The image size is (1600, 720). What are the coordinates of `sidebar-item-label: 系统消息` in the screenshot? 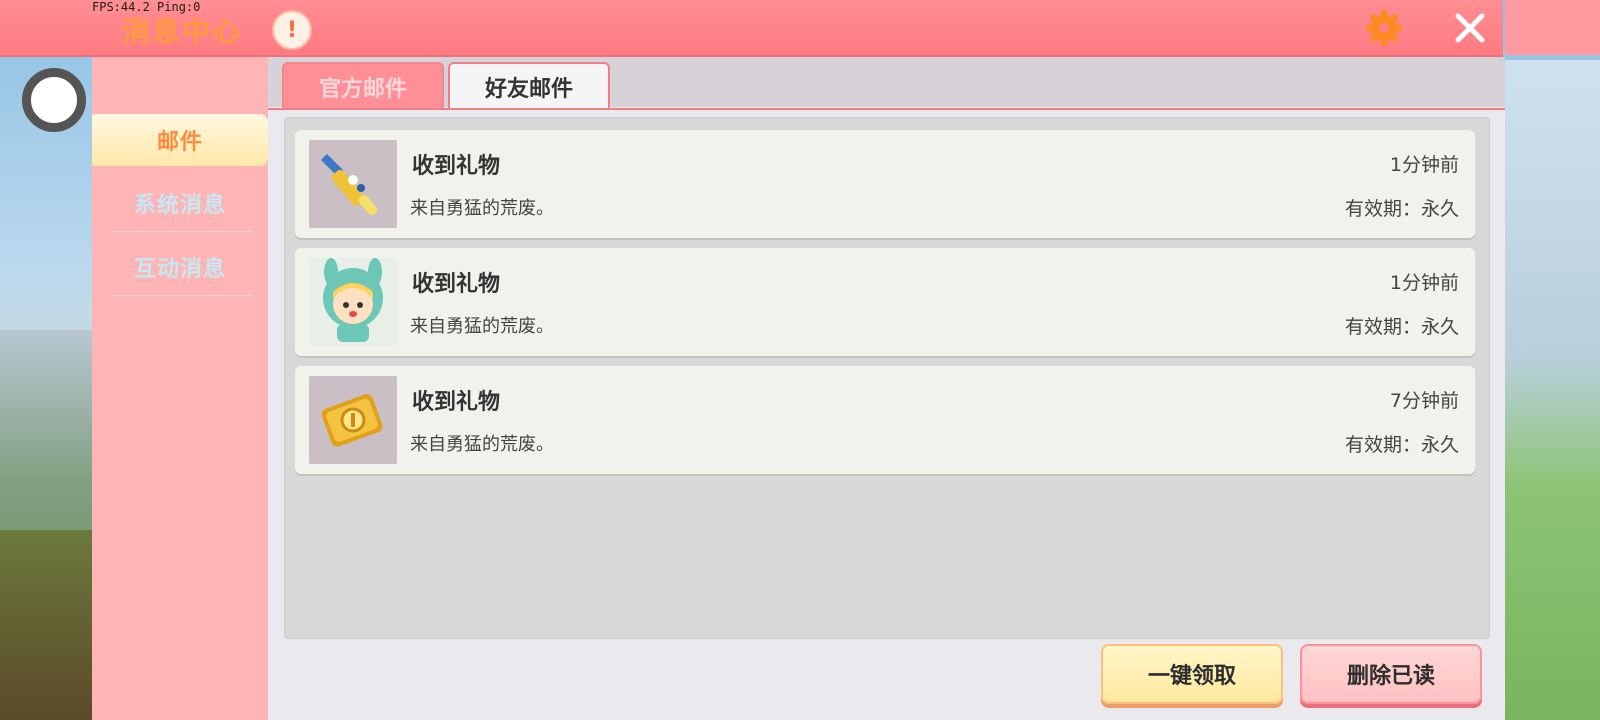 It's located at (179, 205).